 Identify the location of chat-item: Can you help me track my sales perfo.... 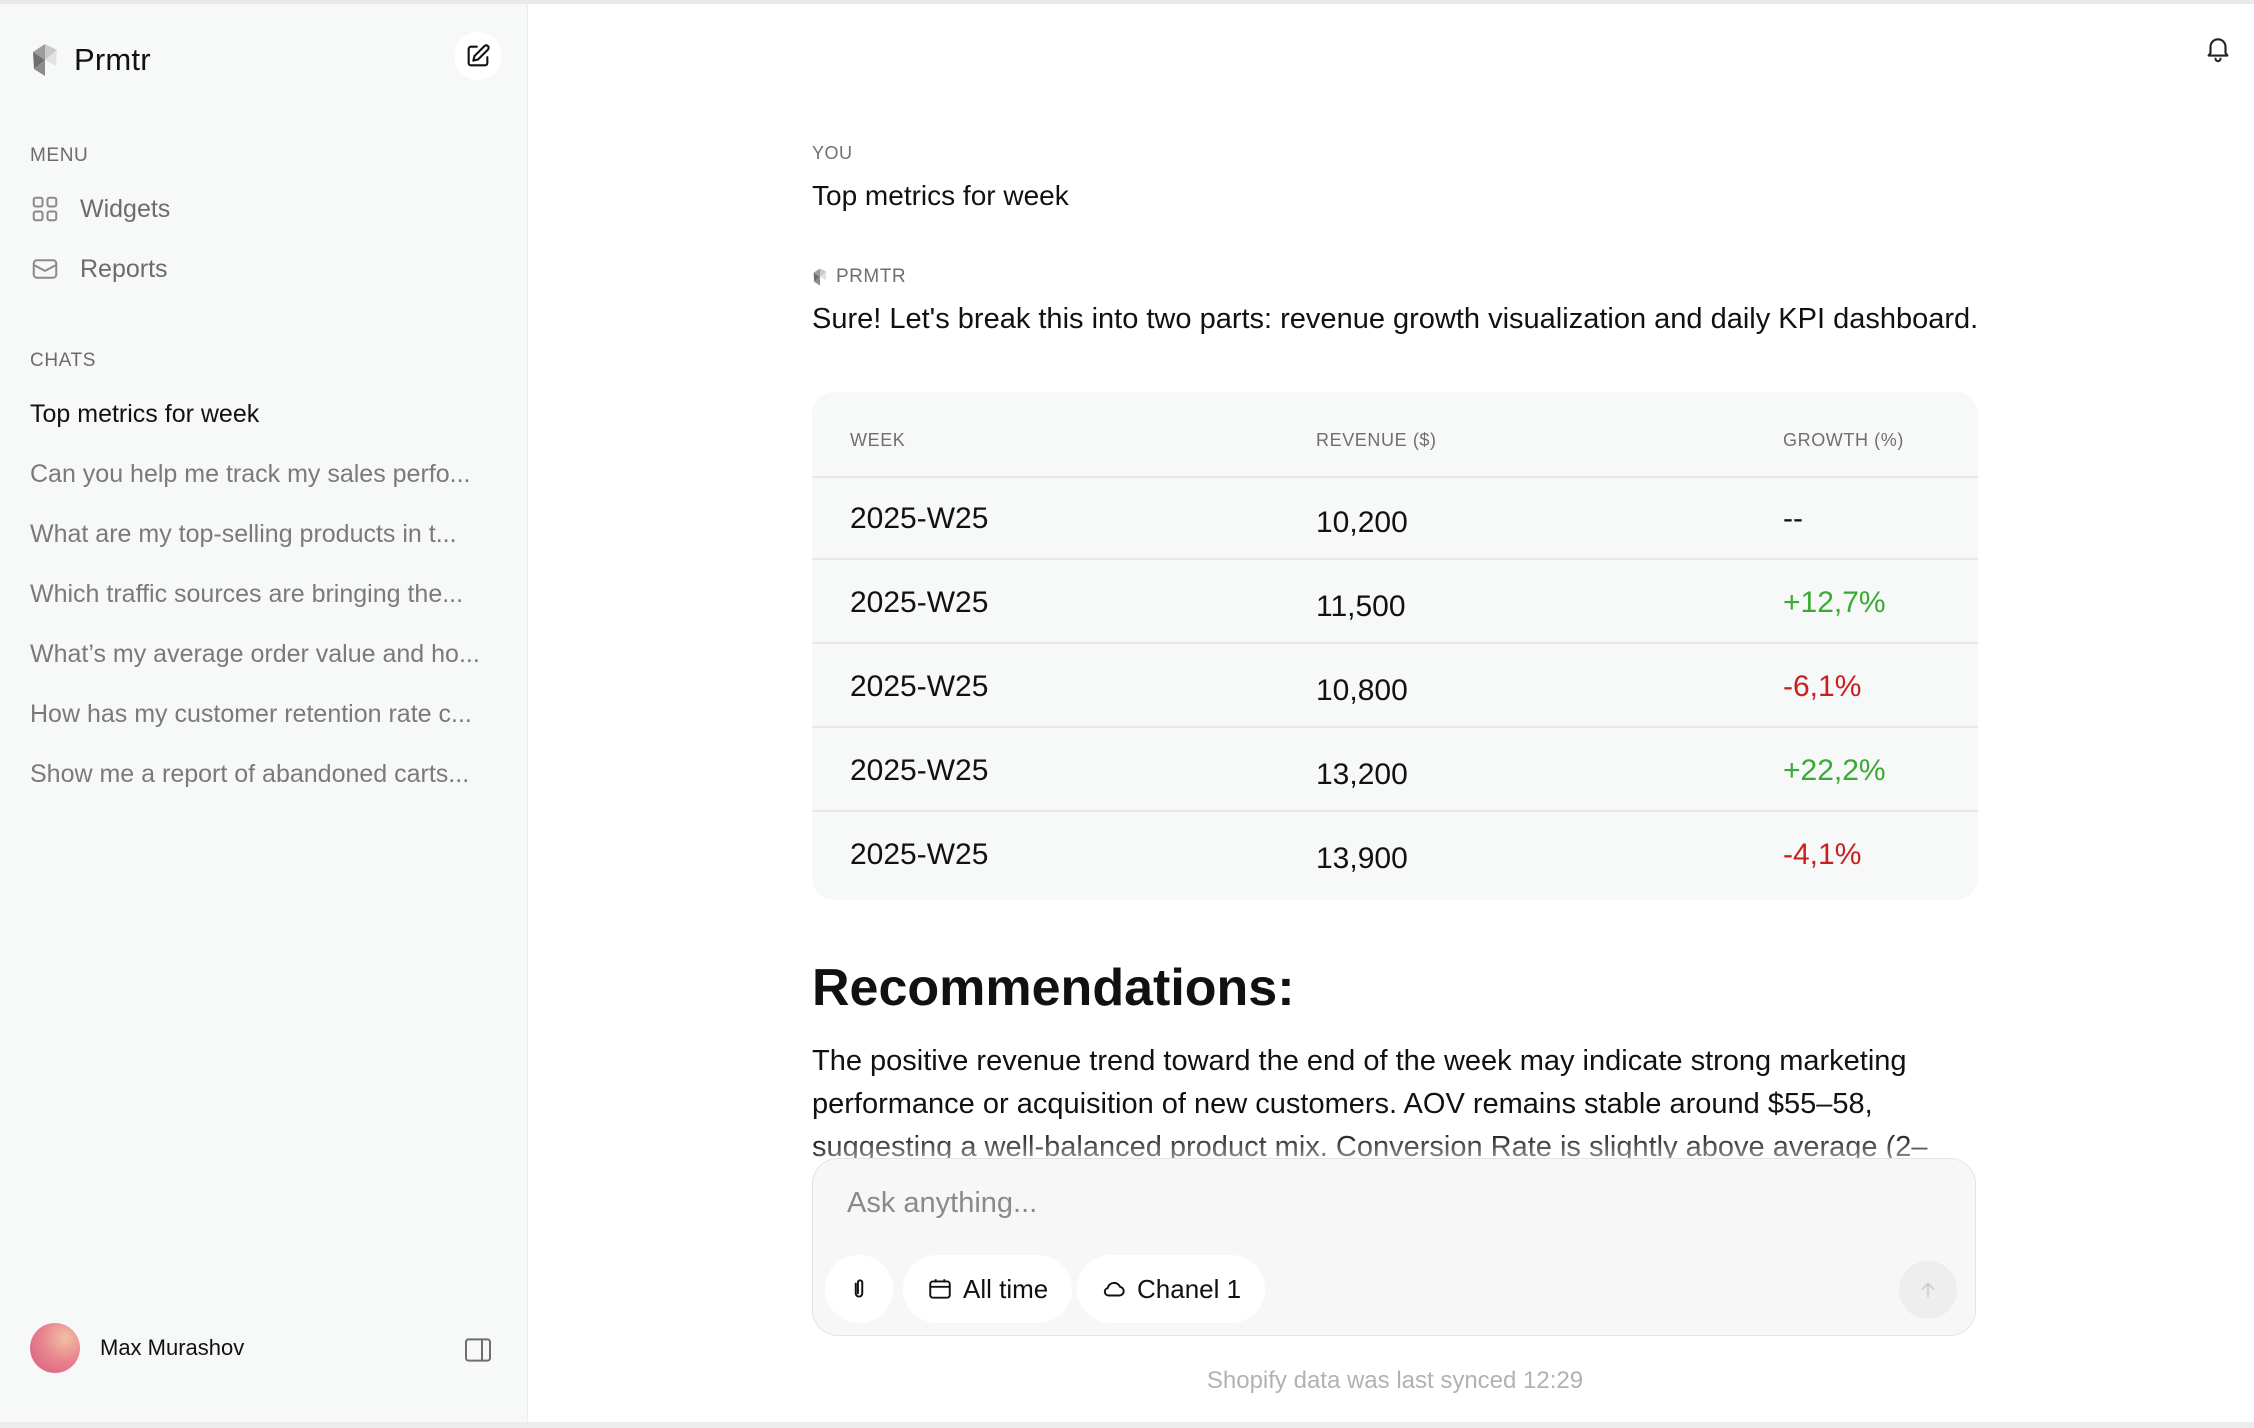
(265, 474).